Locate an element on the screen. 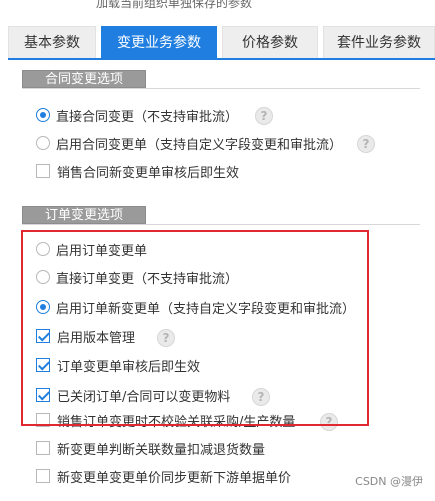 This screenshot has height=501, width=435. option-label: 新变更单判断关联数量扣减退货数量 is located at coordinates (161, 450).